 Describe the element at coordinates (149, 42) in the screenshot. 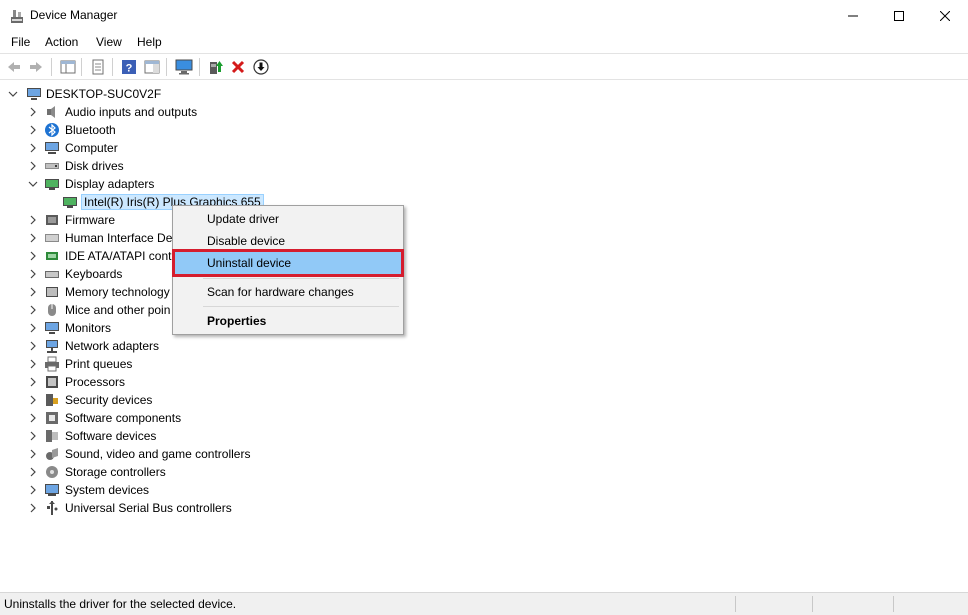

I see `menu-help: Help` at that location.